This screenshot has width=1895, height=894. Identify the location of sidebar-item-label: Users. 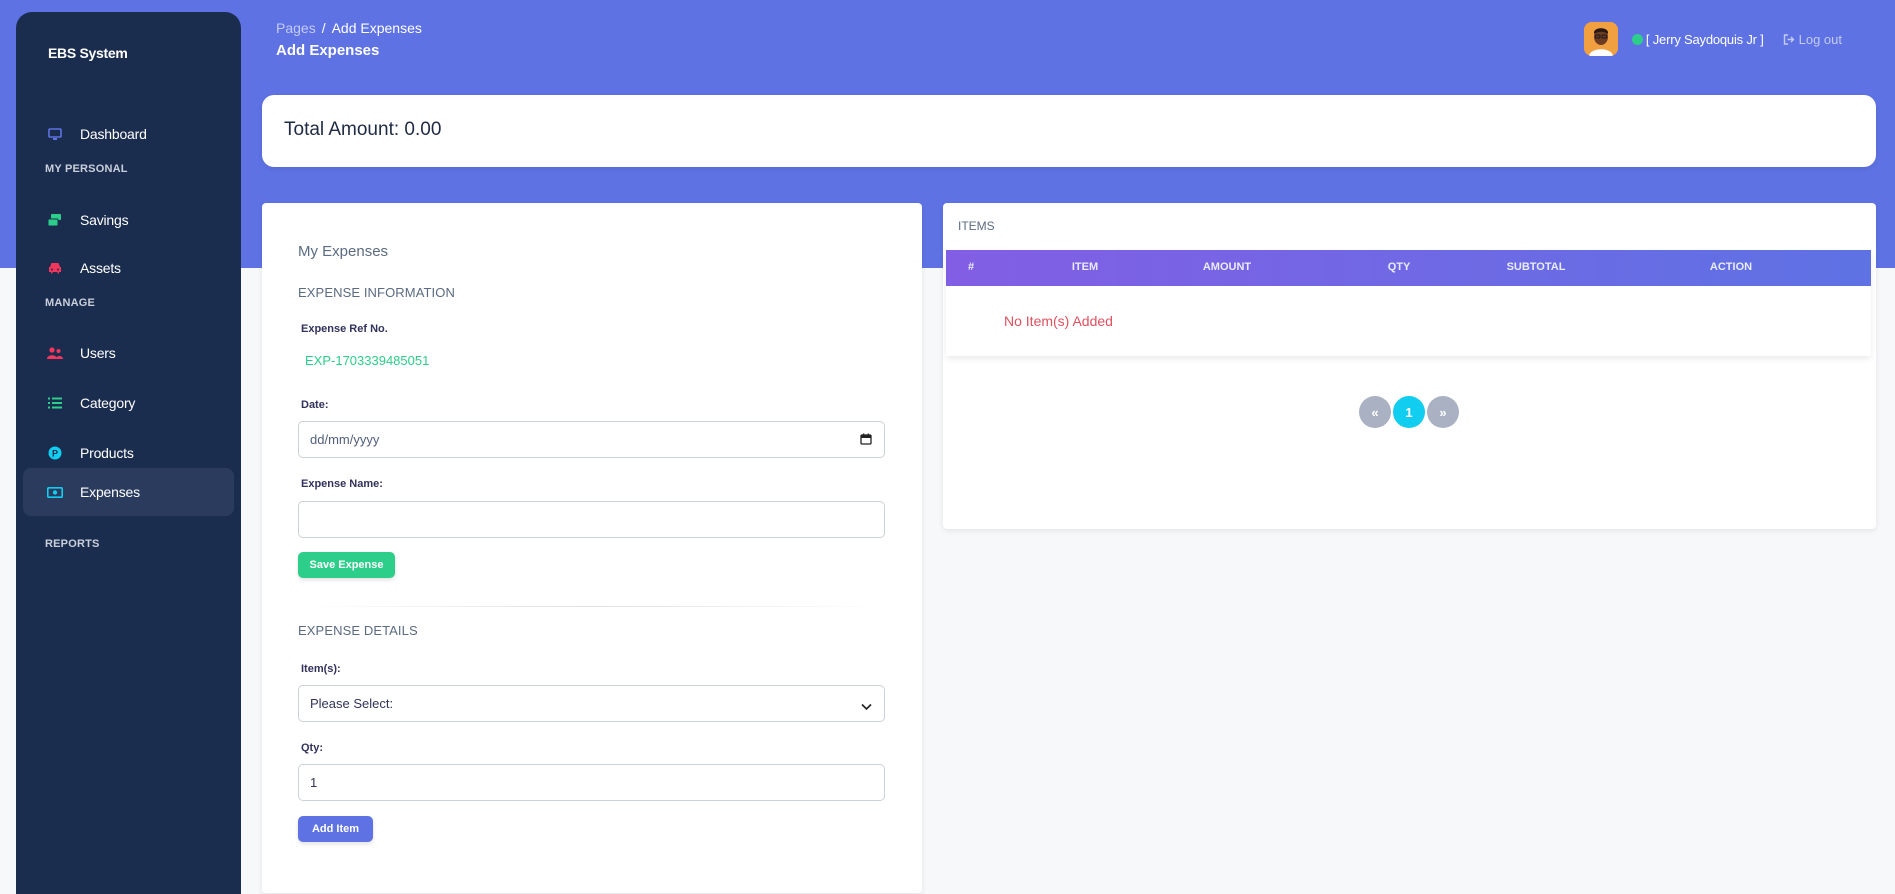
(98, 353).